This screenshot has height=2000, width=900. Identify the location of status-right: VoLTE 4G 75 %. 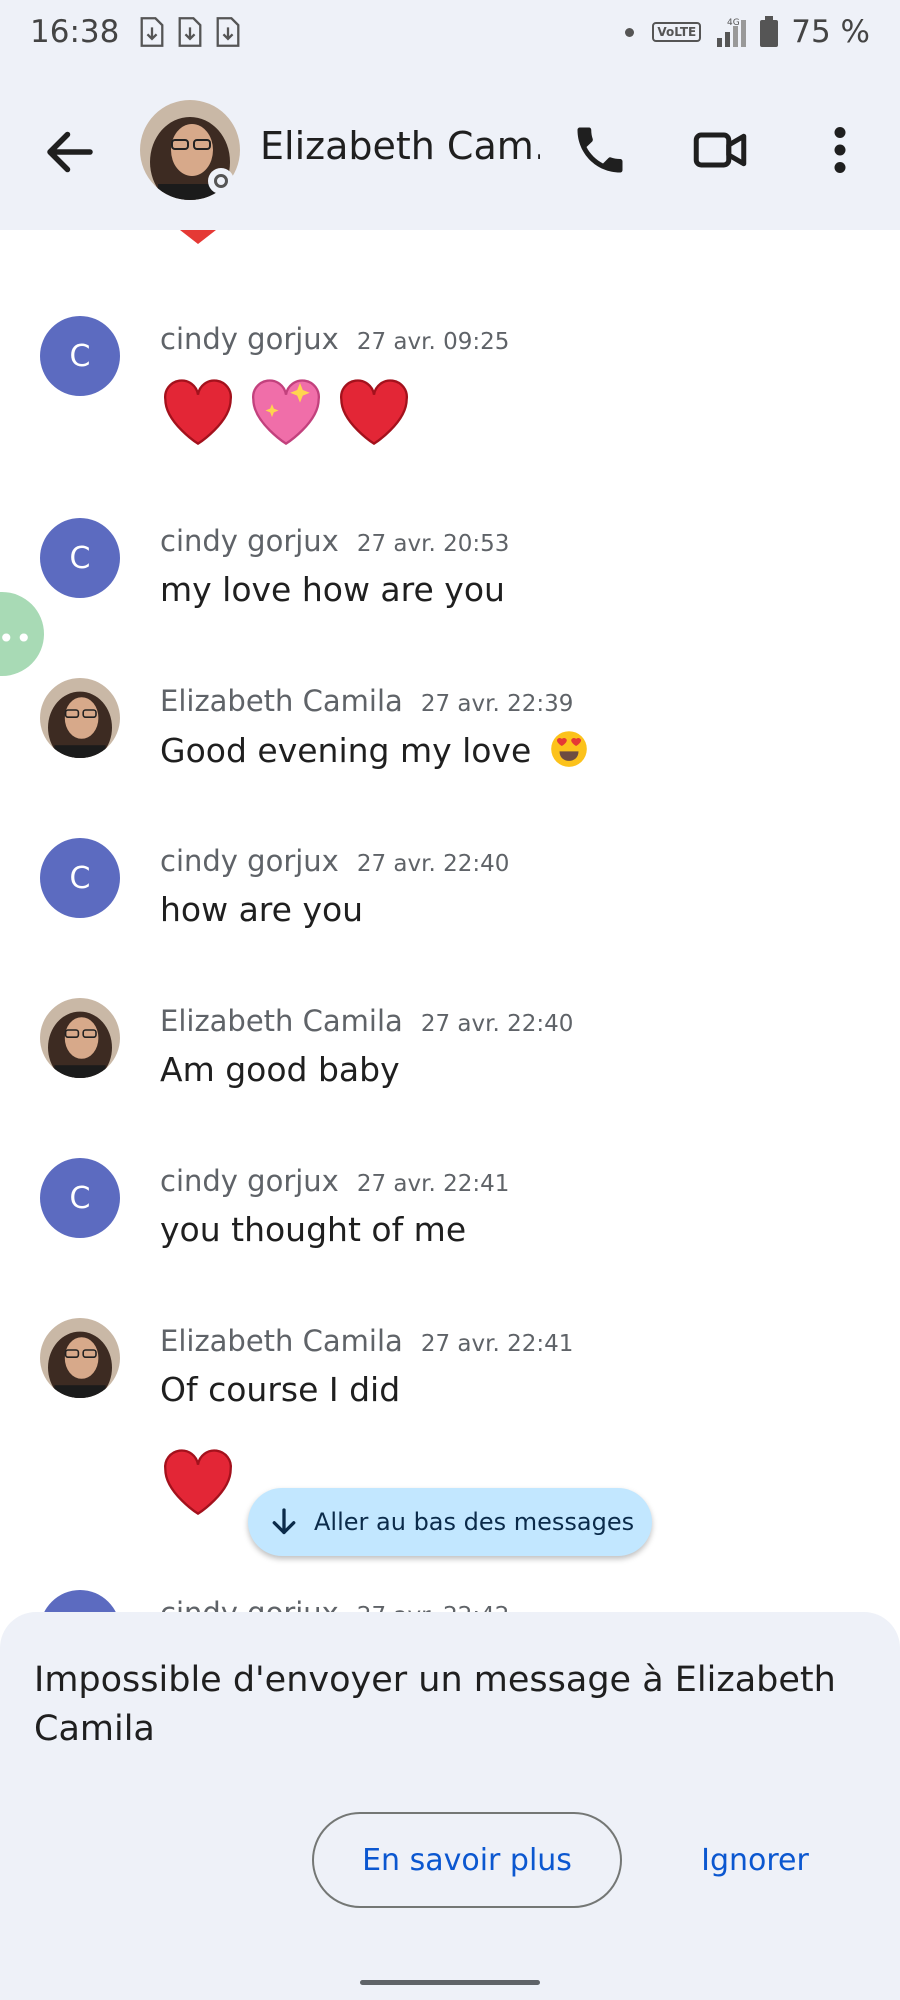
(747, 32).